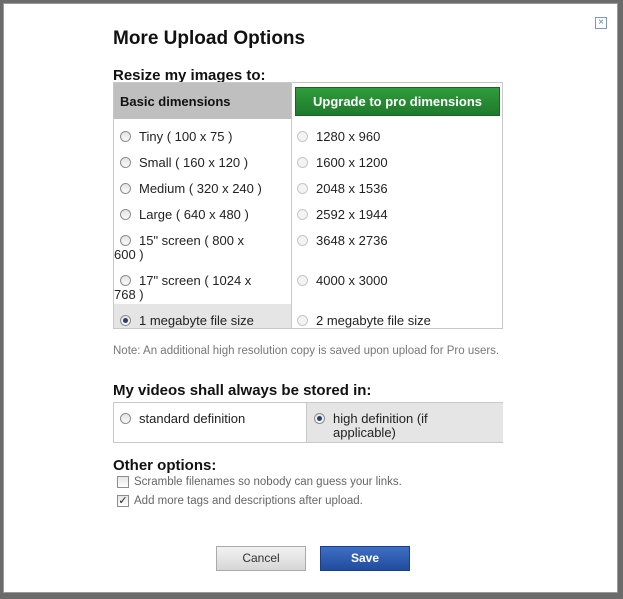 The height and width of the screenshot is (599, 623). I want to click on scramble-checkbox, so click(123, 482).